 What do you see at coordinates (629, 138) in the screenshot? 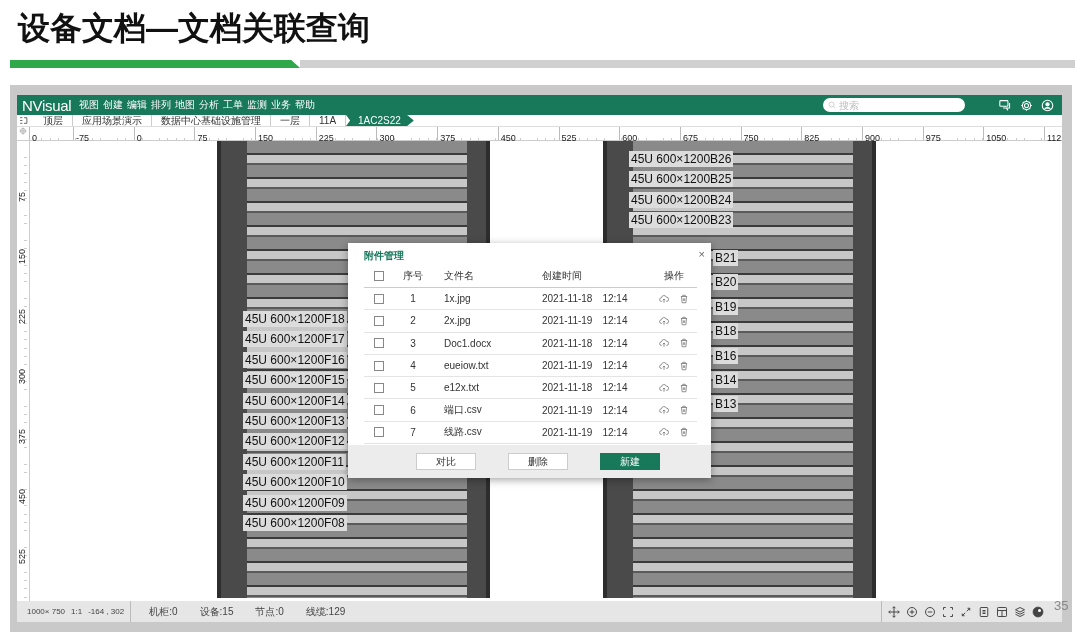
I see `ruler-label: 600` at bounding box center [629, 138].